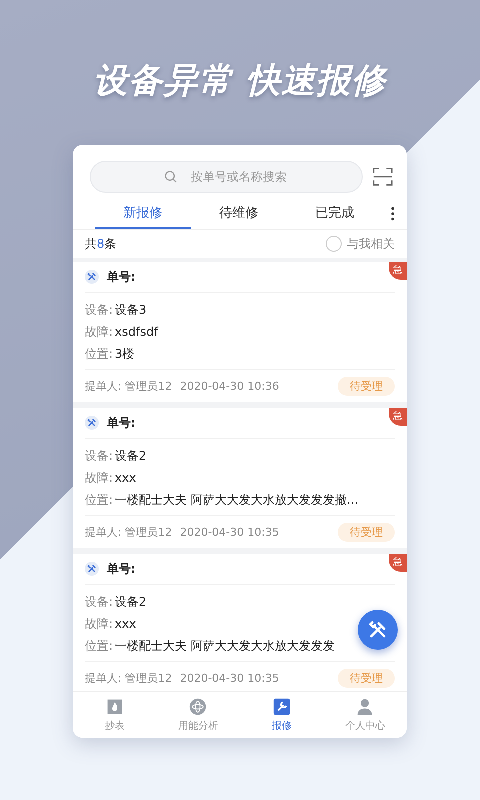 This screenshot has height=800, width=480. What do you see at coordinates (226, 176) in the screenshot?
I see `search-field: 按单号或名称搜索` at bounding box center [226, 176].